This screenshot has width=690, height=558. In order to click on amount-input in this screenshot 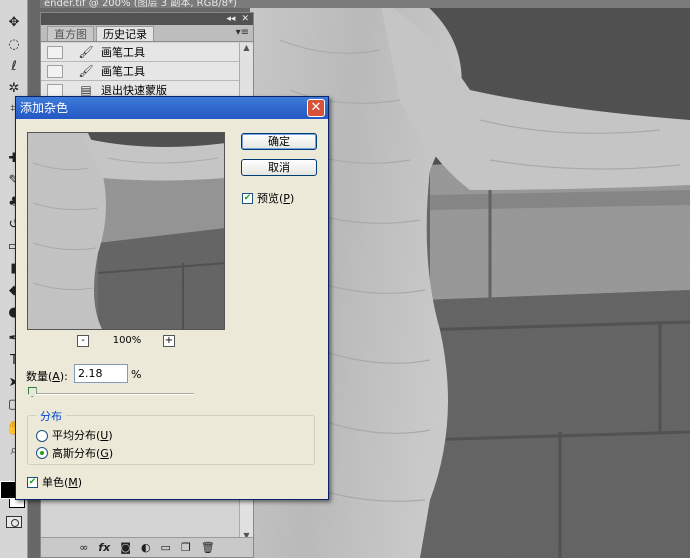, I will do `click(101, 373)`.